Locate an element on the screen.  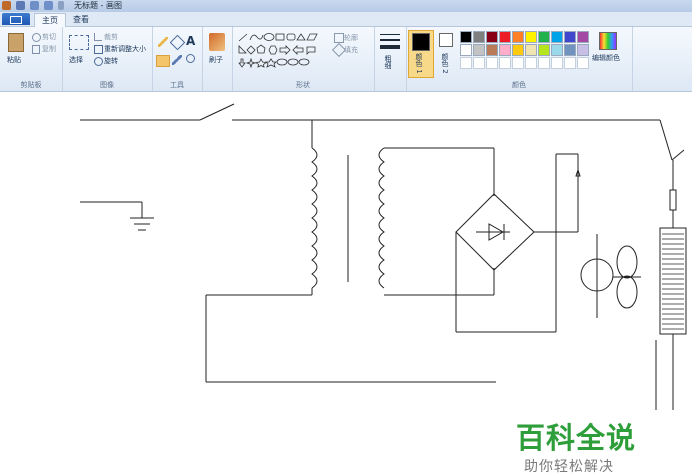
tools-group-label: 工具 is located at coordinates (177, 85).